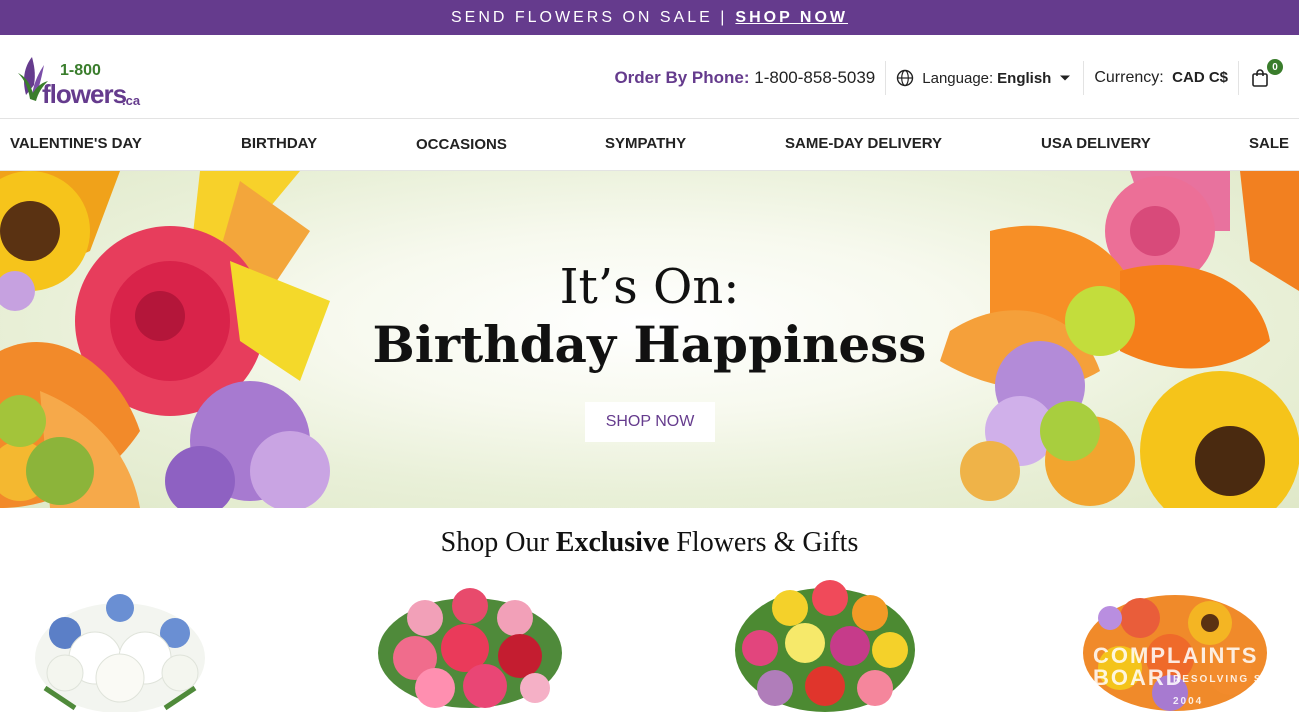 Image resolution: width=1299 pixels, height=712 pixels. What do you see at coordinates (791, 18) in the screenshot?
I see `promo-shop-now-link: SHOP NOW` at bounding box center [791, 18].